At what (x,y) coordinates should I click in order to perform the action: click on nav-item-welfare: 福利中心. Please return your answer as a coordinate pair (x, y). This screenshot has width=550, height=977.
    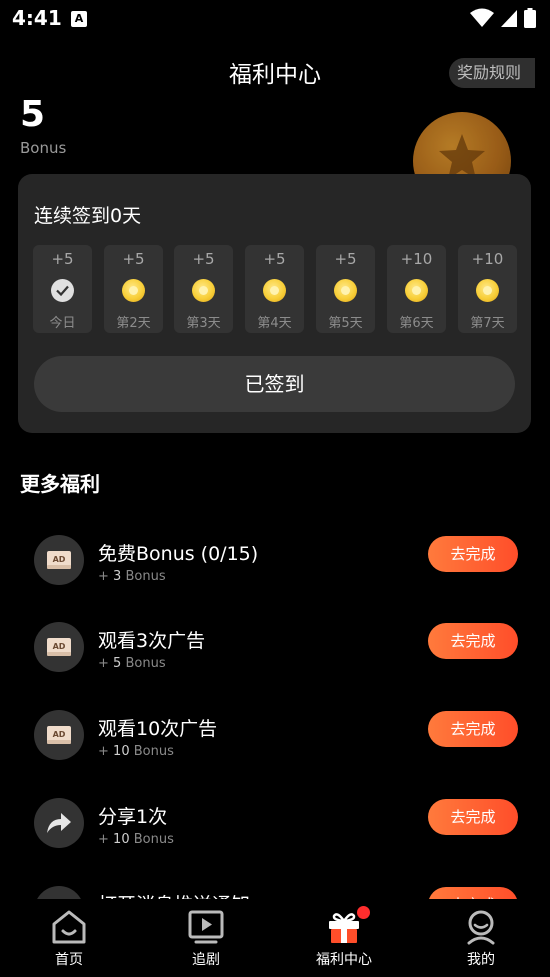
    Looking at the image, I should click on (344, 938).